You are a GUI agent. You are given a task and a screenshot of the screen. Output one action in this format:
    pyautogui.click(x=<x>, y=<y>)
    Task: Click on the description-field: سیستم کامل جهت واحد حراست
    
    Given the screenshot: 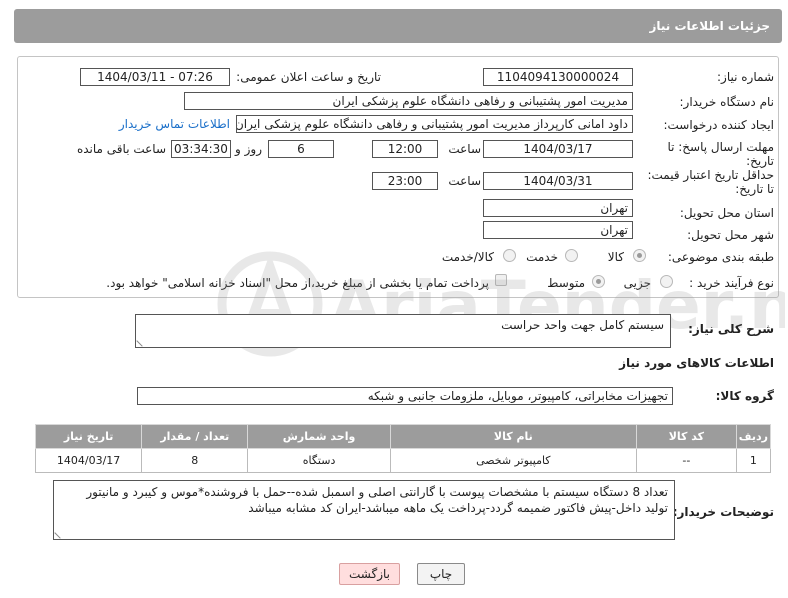 What is the action you would take?
    pyautogui.click(x=403, y=331)
    